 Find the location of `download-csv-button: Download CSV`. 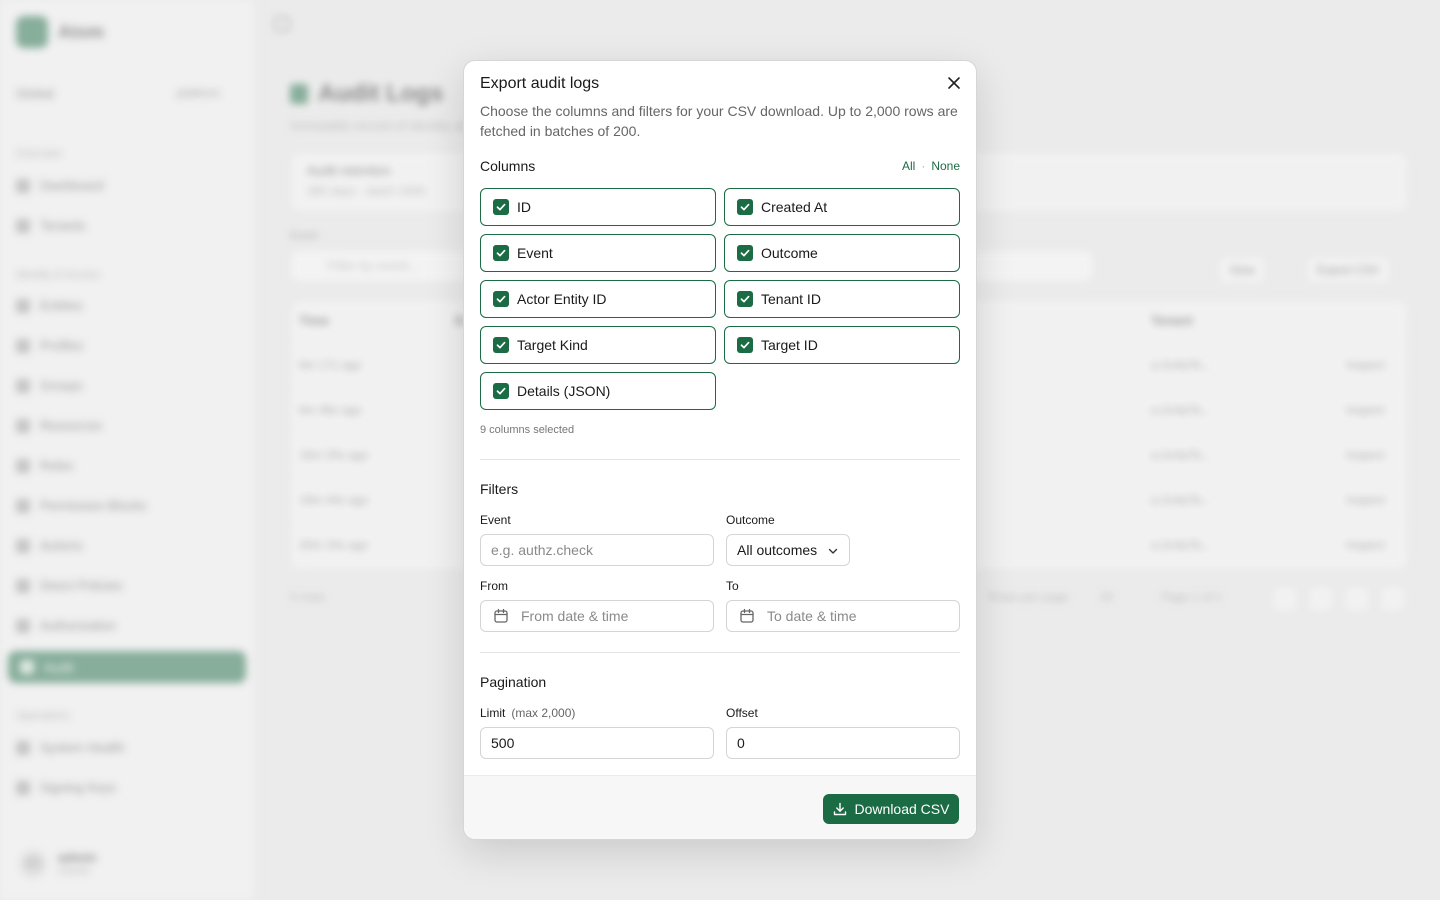

download-csv-button: Download CSV is located at coordinates (891, 809).